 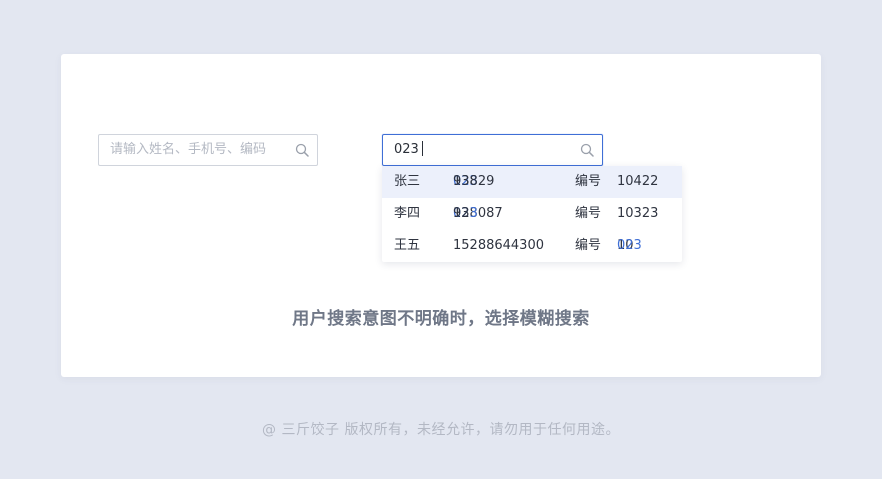 I want to click on result-option: 王五 15288644300 编号 10 023, so click(x=532, y=246).